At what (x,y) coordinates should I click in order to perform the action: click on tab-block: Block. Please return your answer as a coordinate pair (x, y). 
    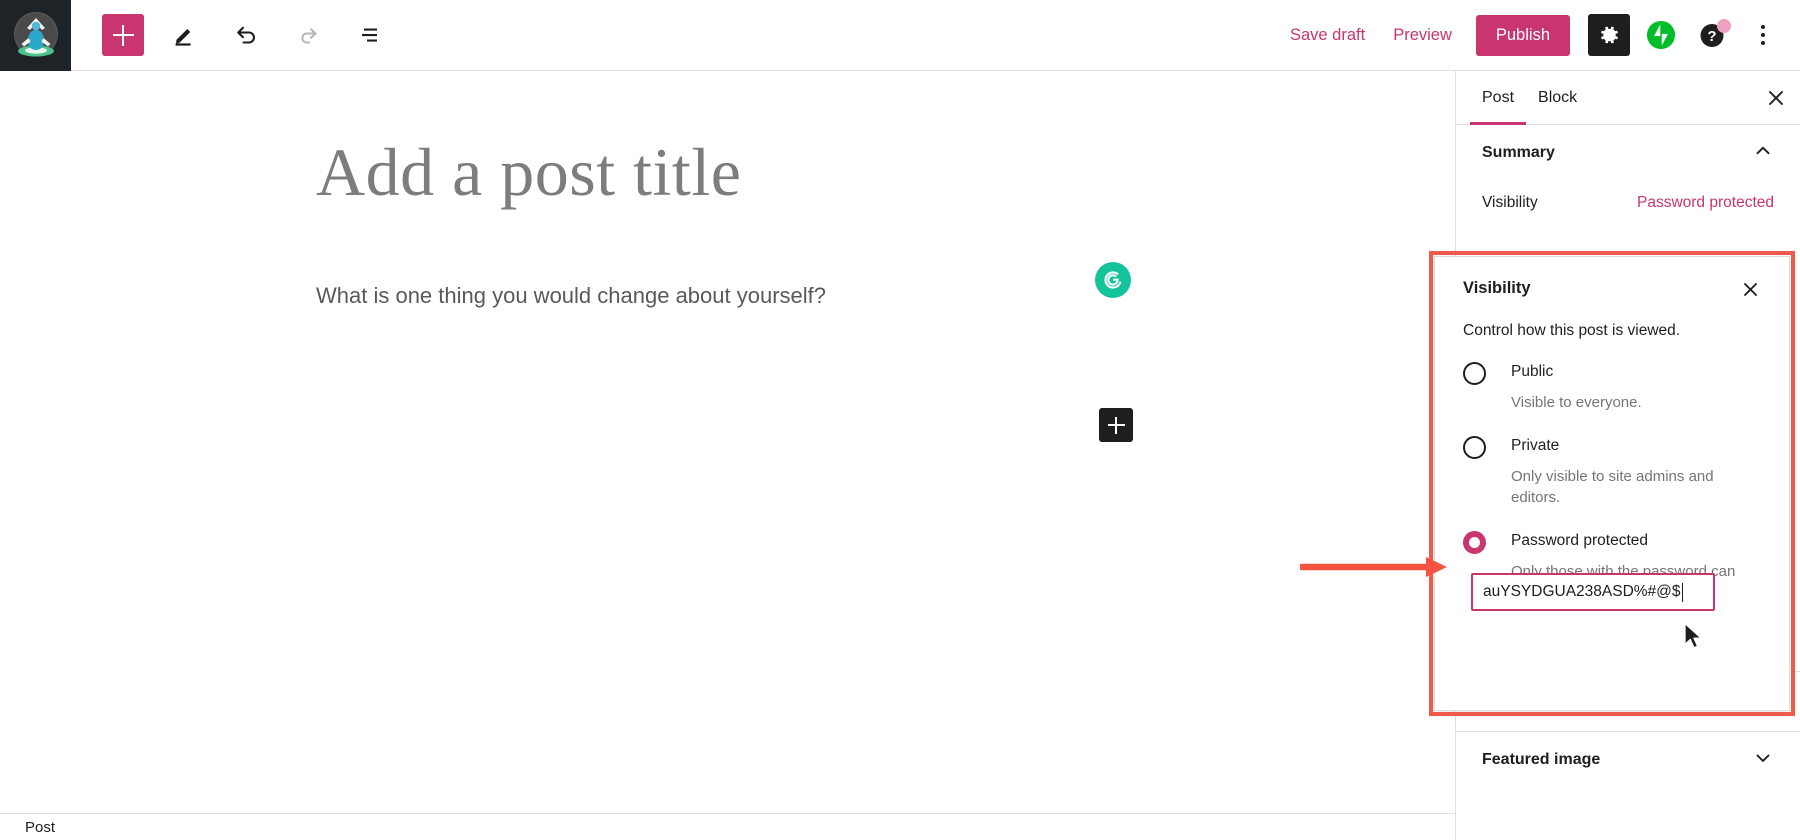
    Looking at the image, I should click on (1557, 97).